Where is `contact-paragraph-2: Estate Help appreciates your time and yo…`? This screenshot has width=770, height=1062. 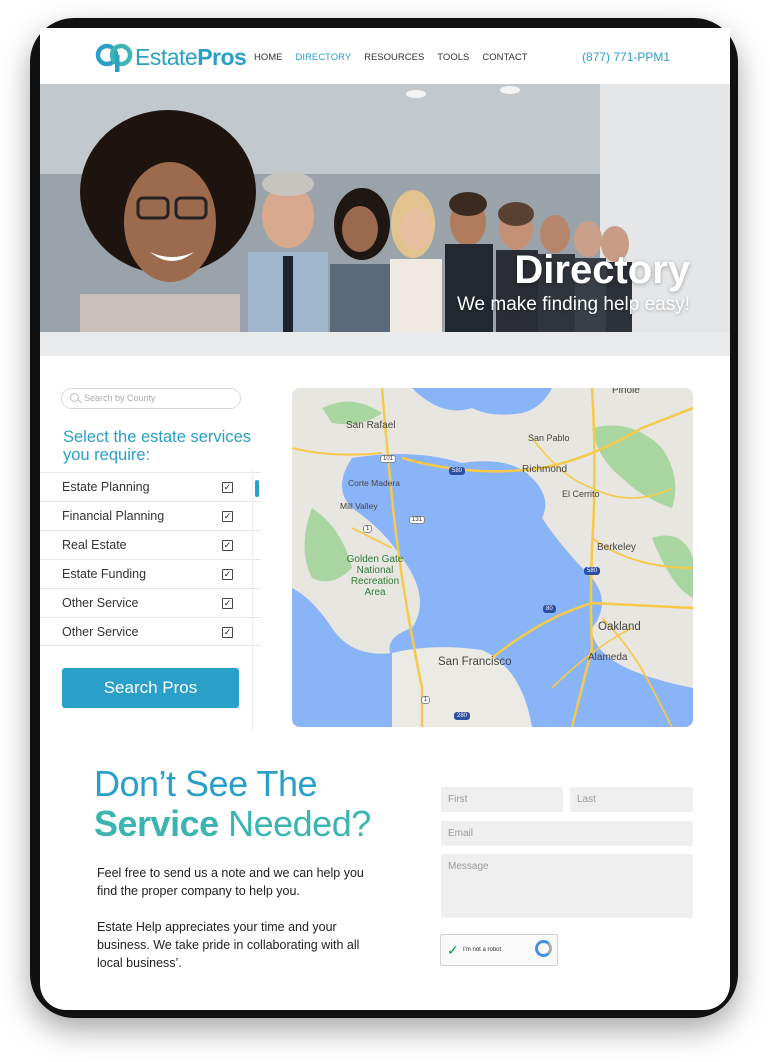
contact-paragraph-2: Estate Help appreciates your time and yo… is located at coordinates (228, 945).